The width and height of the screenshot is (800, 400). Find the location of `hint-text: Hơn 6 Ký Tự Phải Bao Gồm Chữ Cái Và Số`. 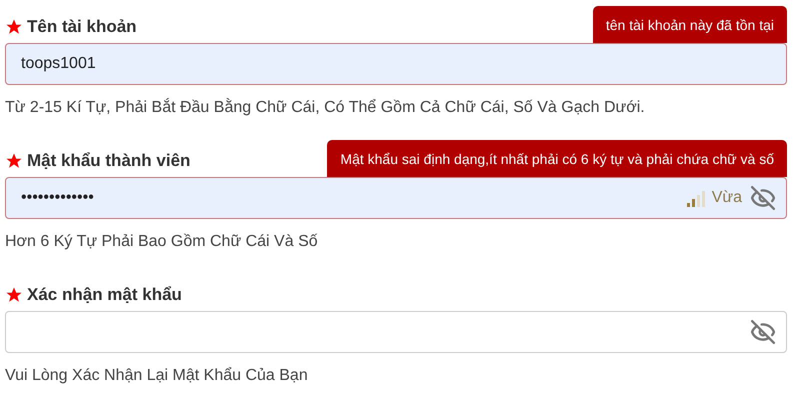

hint-text: Hơn 6 Ký Tự Phải Bao Gồm Chữ Cái Và Số is located at coordinates (162, 242).